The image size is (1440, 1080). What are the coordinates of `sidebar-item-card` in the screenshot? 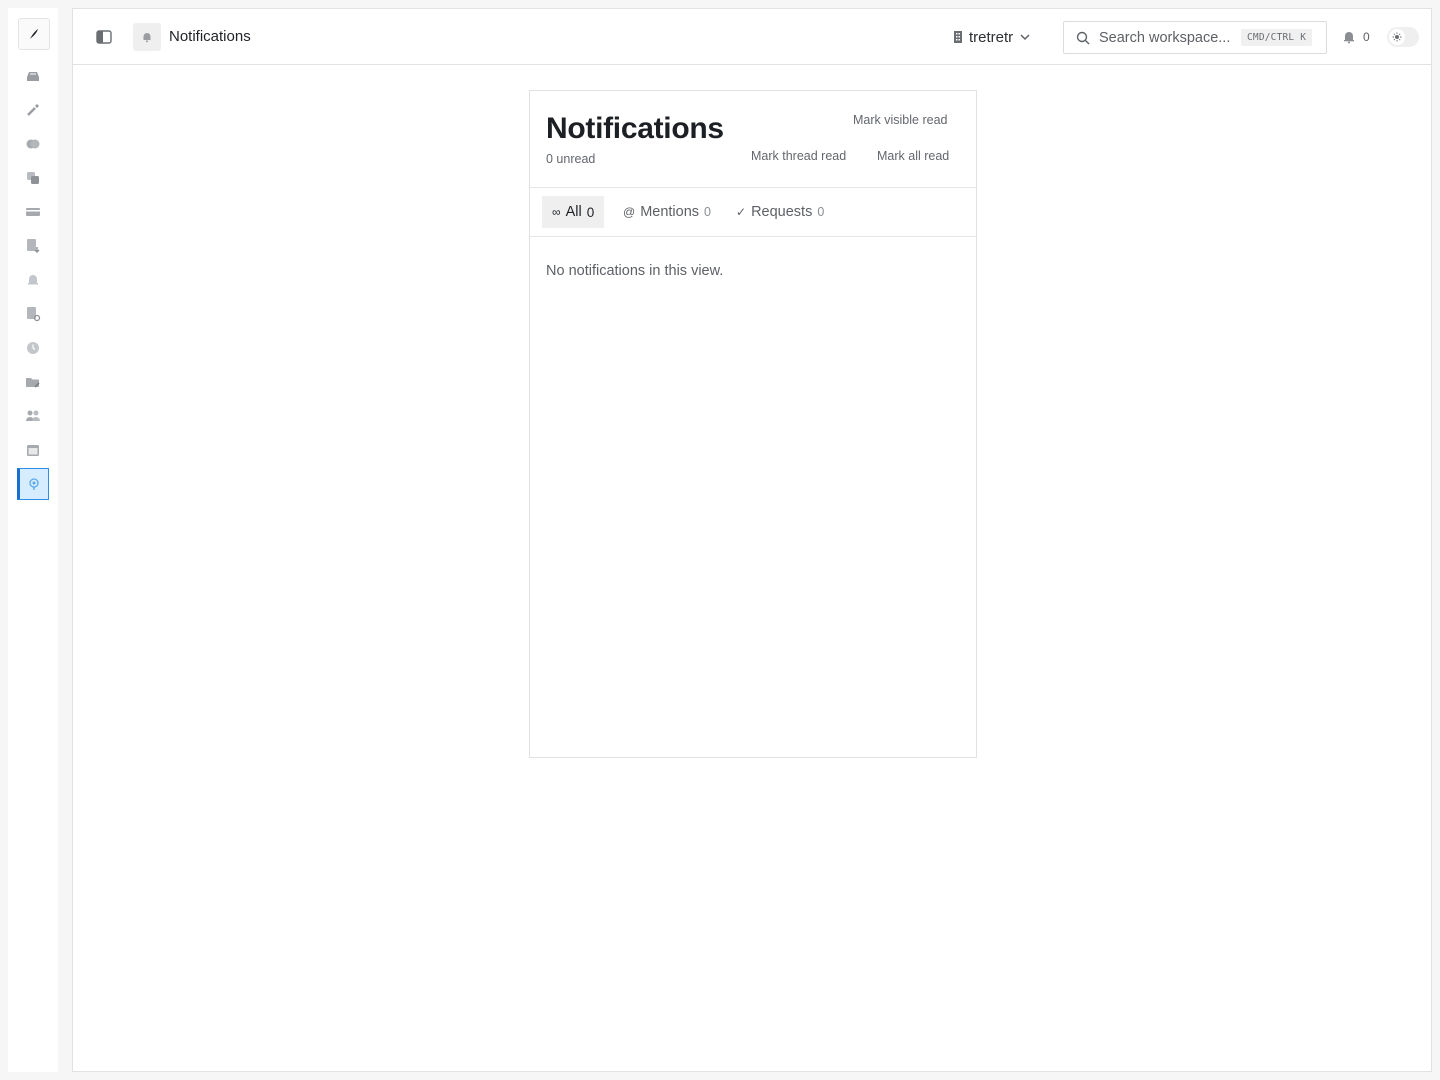 It's located at (33, 212).